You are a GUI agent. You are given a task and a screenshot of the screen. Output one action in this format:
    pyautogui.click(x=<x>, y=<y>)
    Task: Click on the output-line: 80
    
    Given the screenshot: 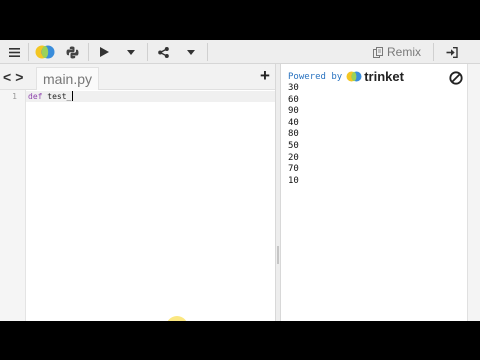 What is the action you would take?
    pyautogui.click(x=293, y=134)
    